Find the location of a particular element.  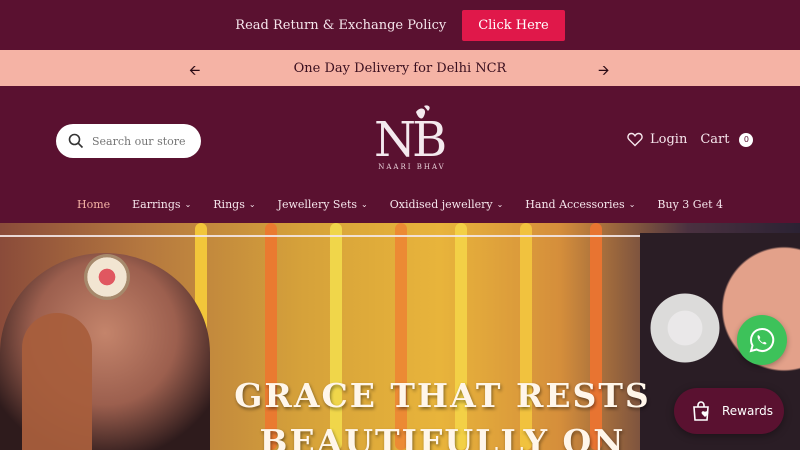

nav-item-oxidised-jewellery: Oxidised jewellery ⌄ is located at coordinates (447, 204).